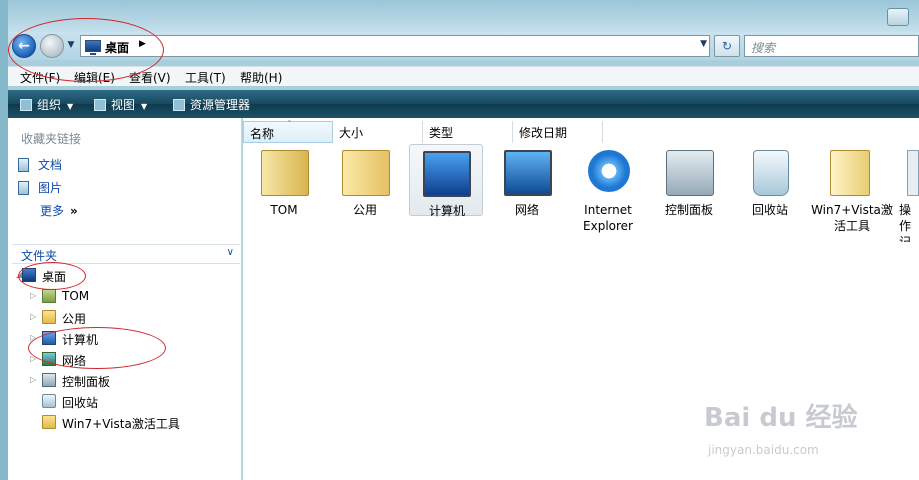  I want to click on file-label: 公用, so click(364, 210).